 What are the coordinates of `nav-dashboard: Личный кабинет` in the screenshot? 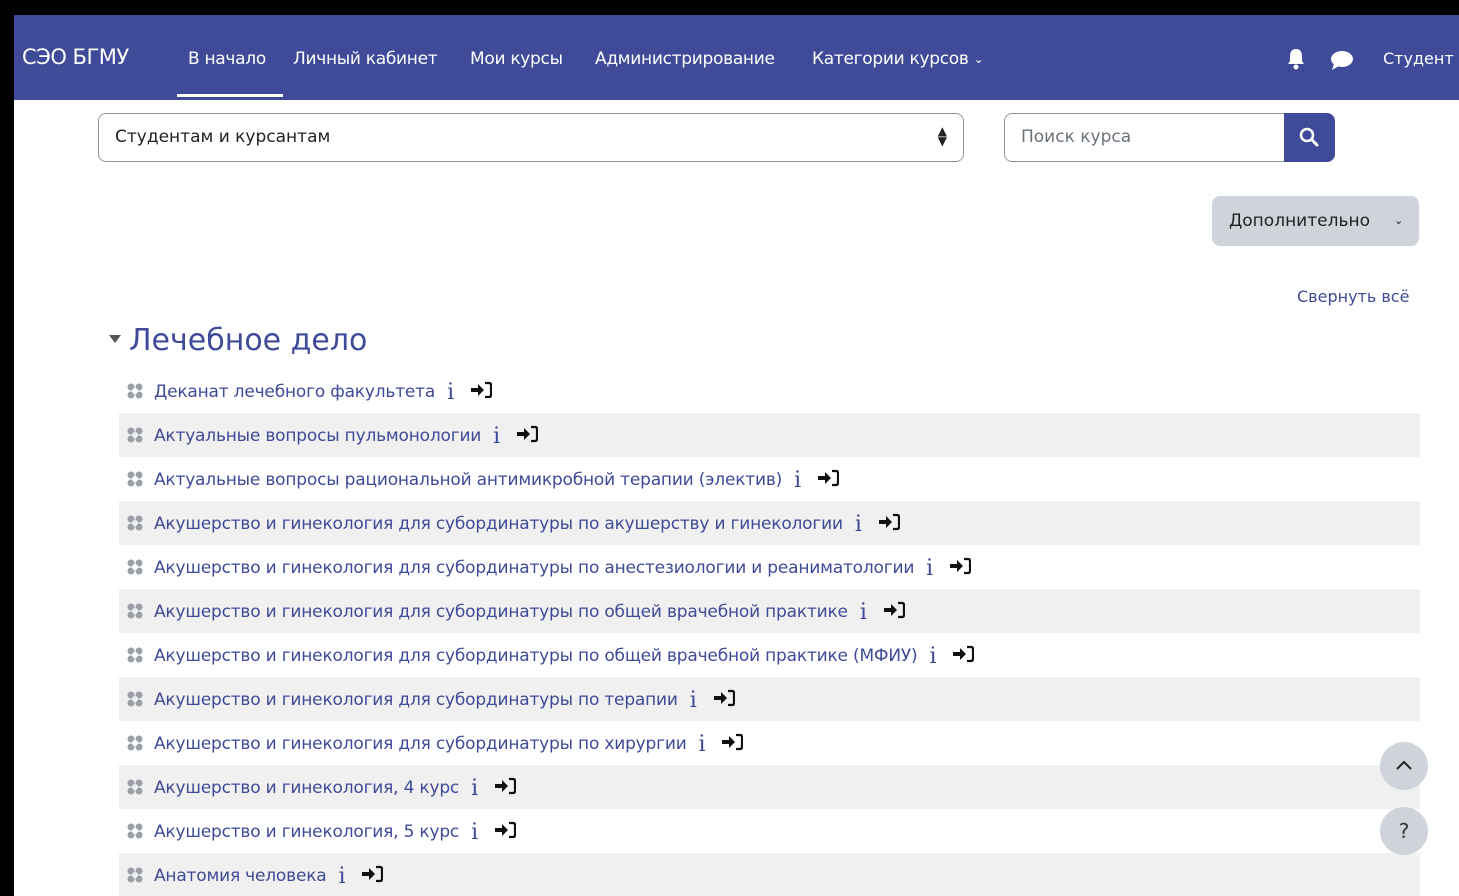 It's located at (365, 59).